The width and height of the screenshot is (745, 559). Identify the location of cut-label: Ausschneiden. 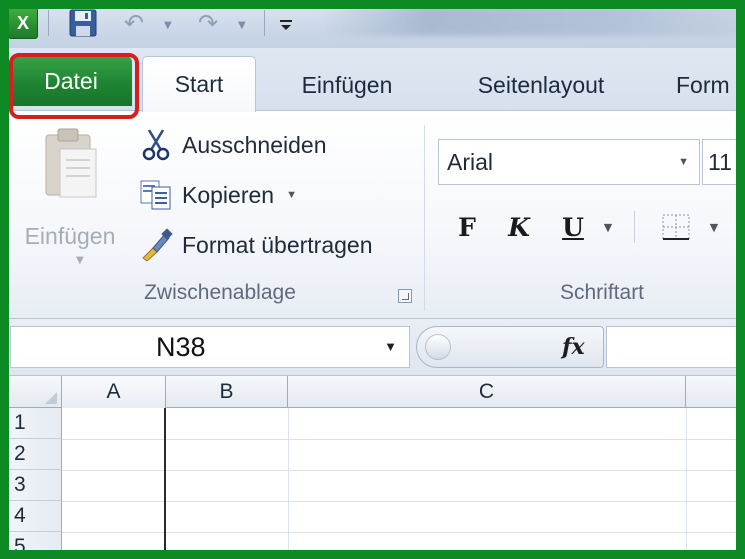
(254, 144).